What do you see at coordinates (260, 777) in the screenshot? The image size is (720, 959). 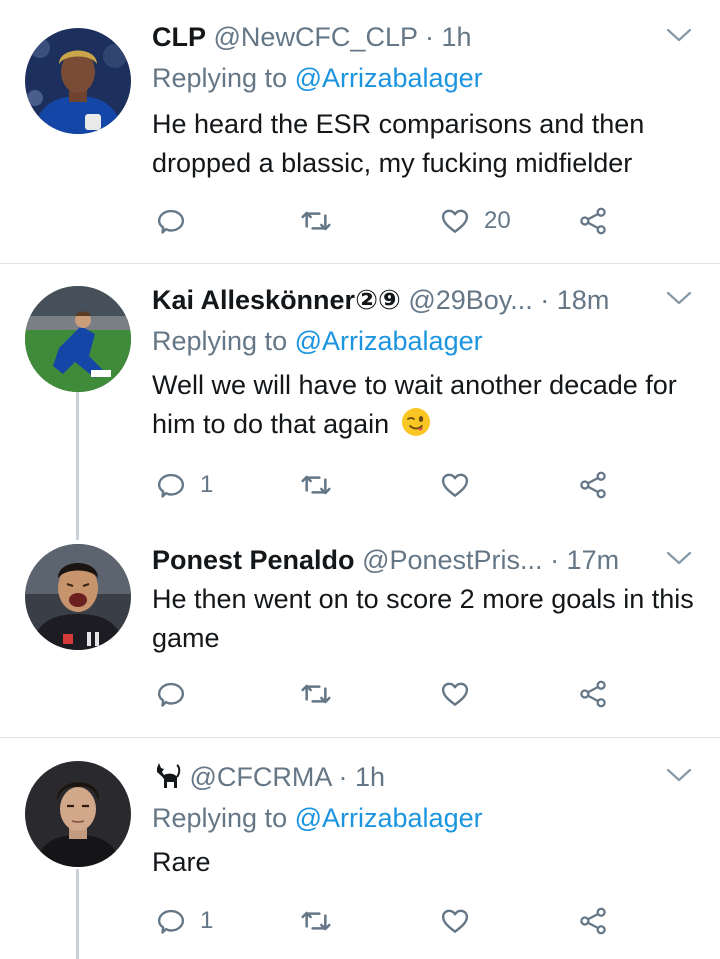 I see `user-handle: @CFCRMA` at bounding box center [260, 777].